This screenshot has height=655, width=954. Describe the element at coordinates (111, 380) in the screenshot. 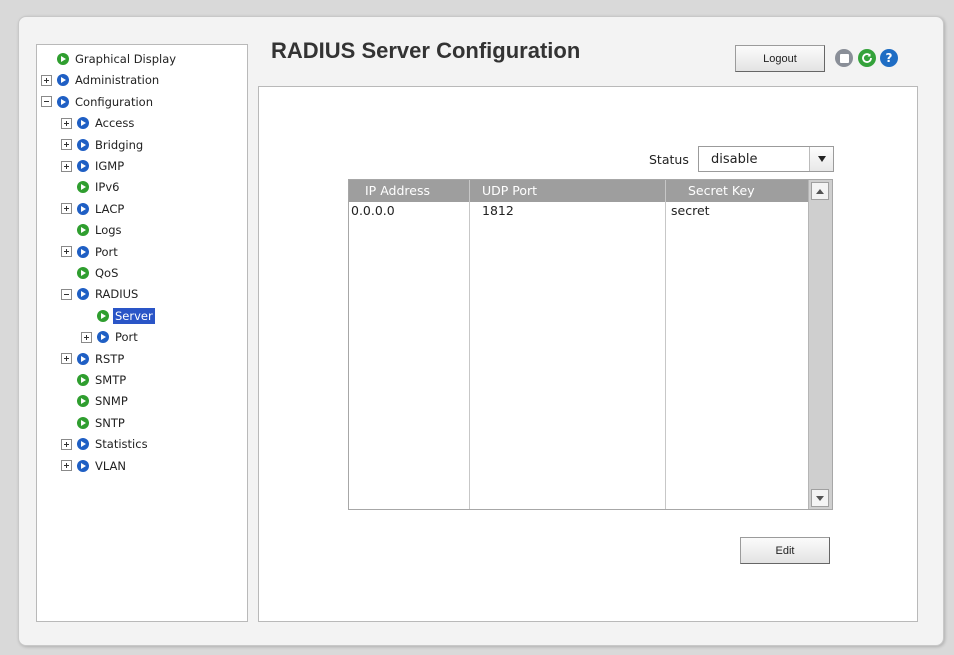

I see `tree-item-label: SMTP` at that location.